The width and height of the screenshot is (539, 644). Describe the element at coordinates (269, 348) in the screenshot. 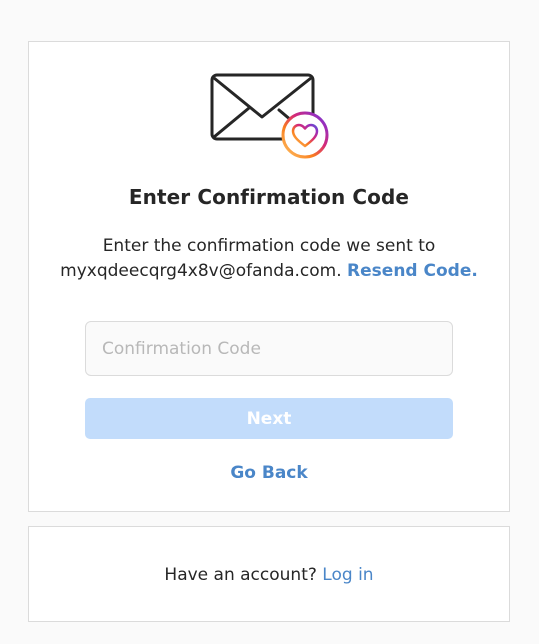

I see `confirmation-code-input` at that location.